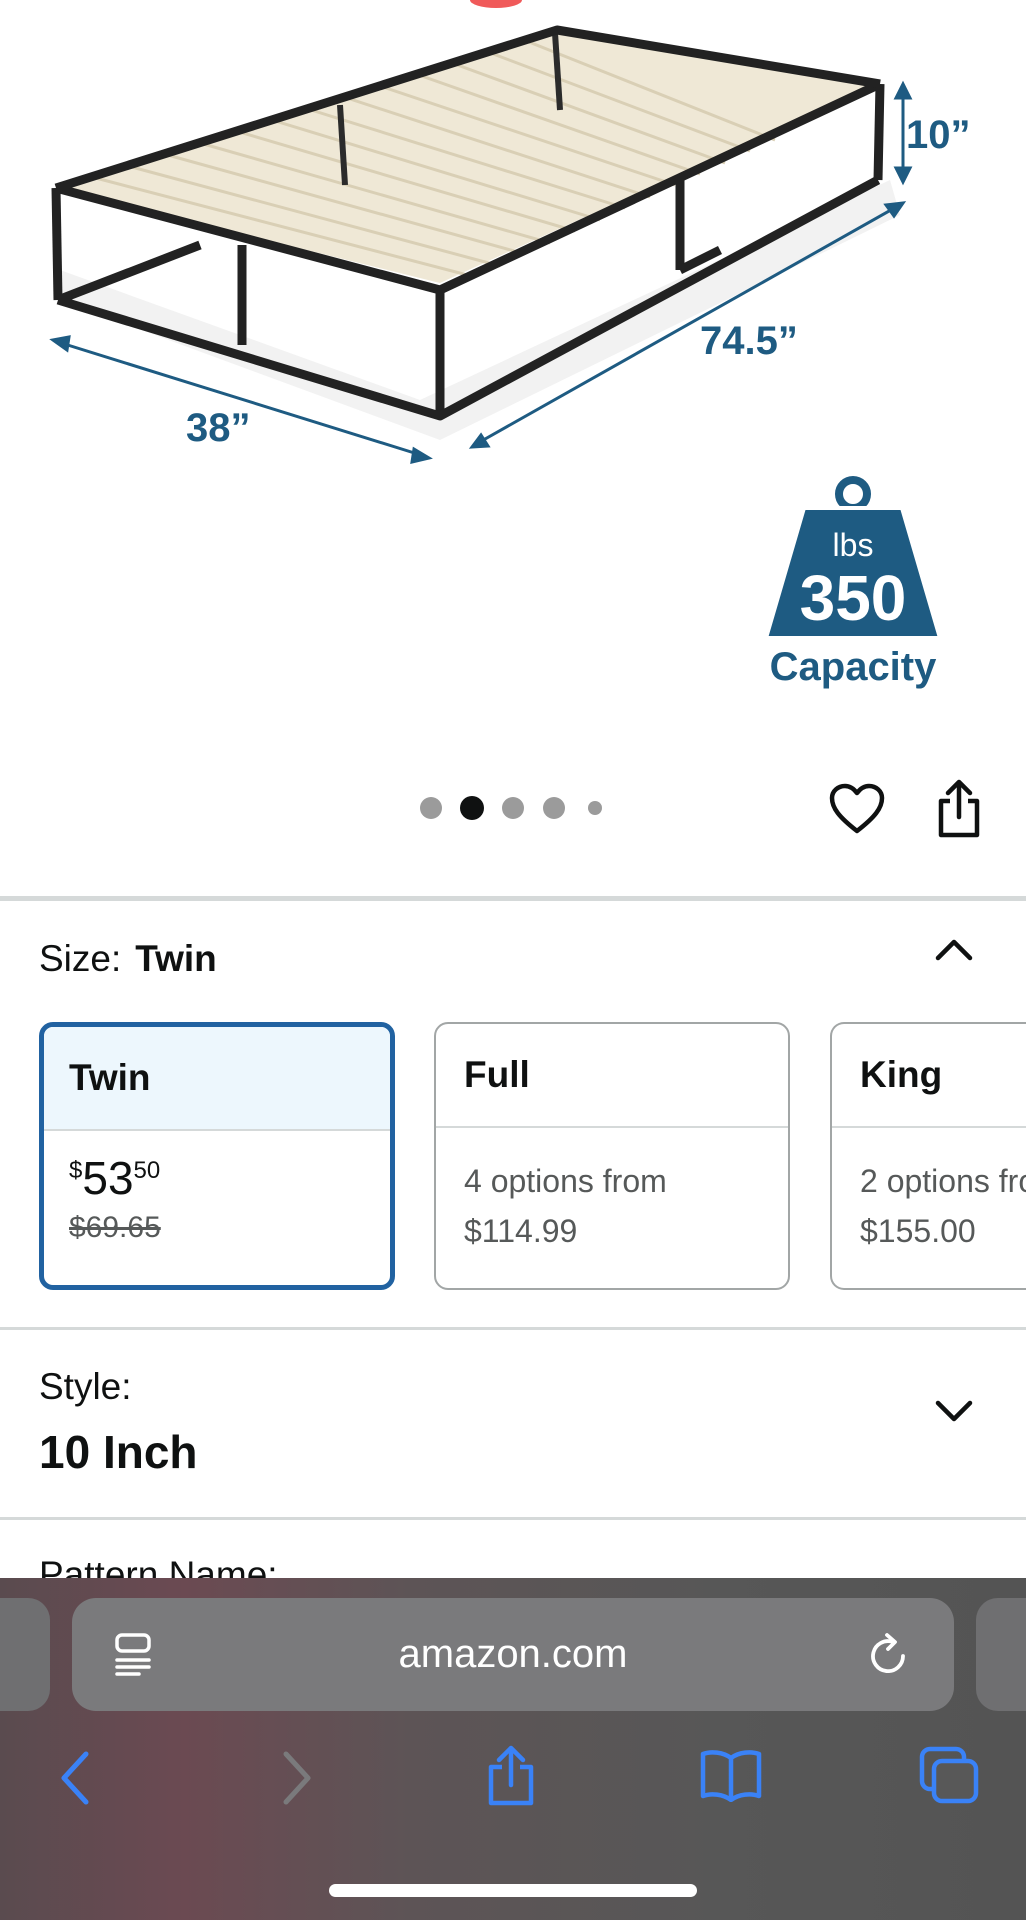 The height and width of the screenshot is (1920, 1026). What do you see at coordinates (25, 1654) in the screenshot?
I see `previous-tab-peek` at bounding box center [25, 1654].